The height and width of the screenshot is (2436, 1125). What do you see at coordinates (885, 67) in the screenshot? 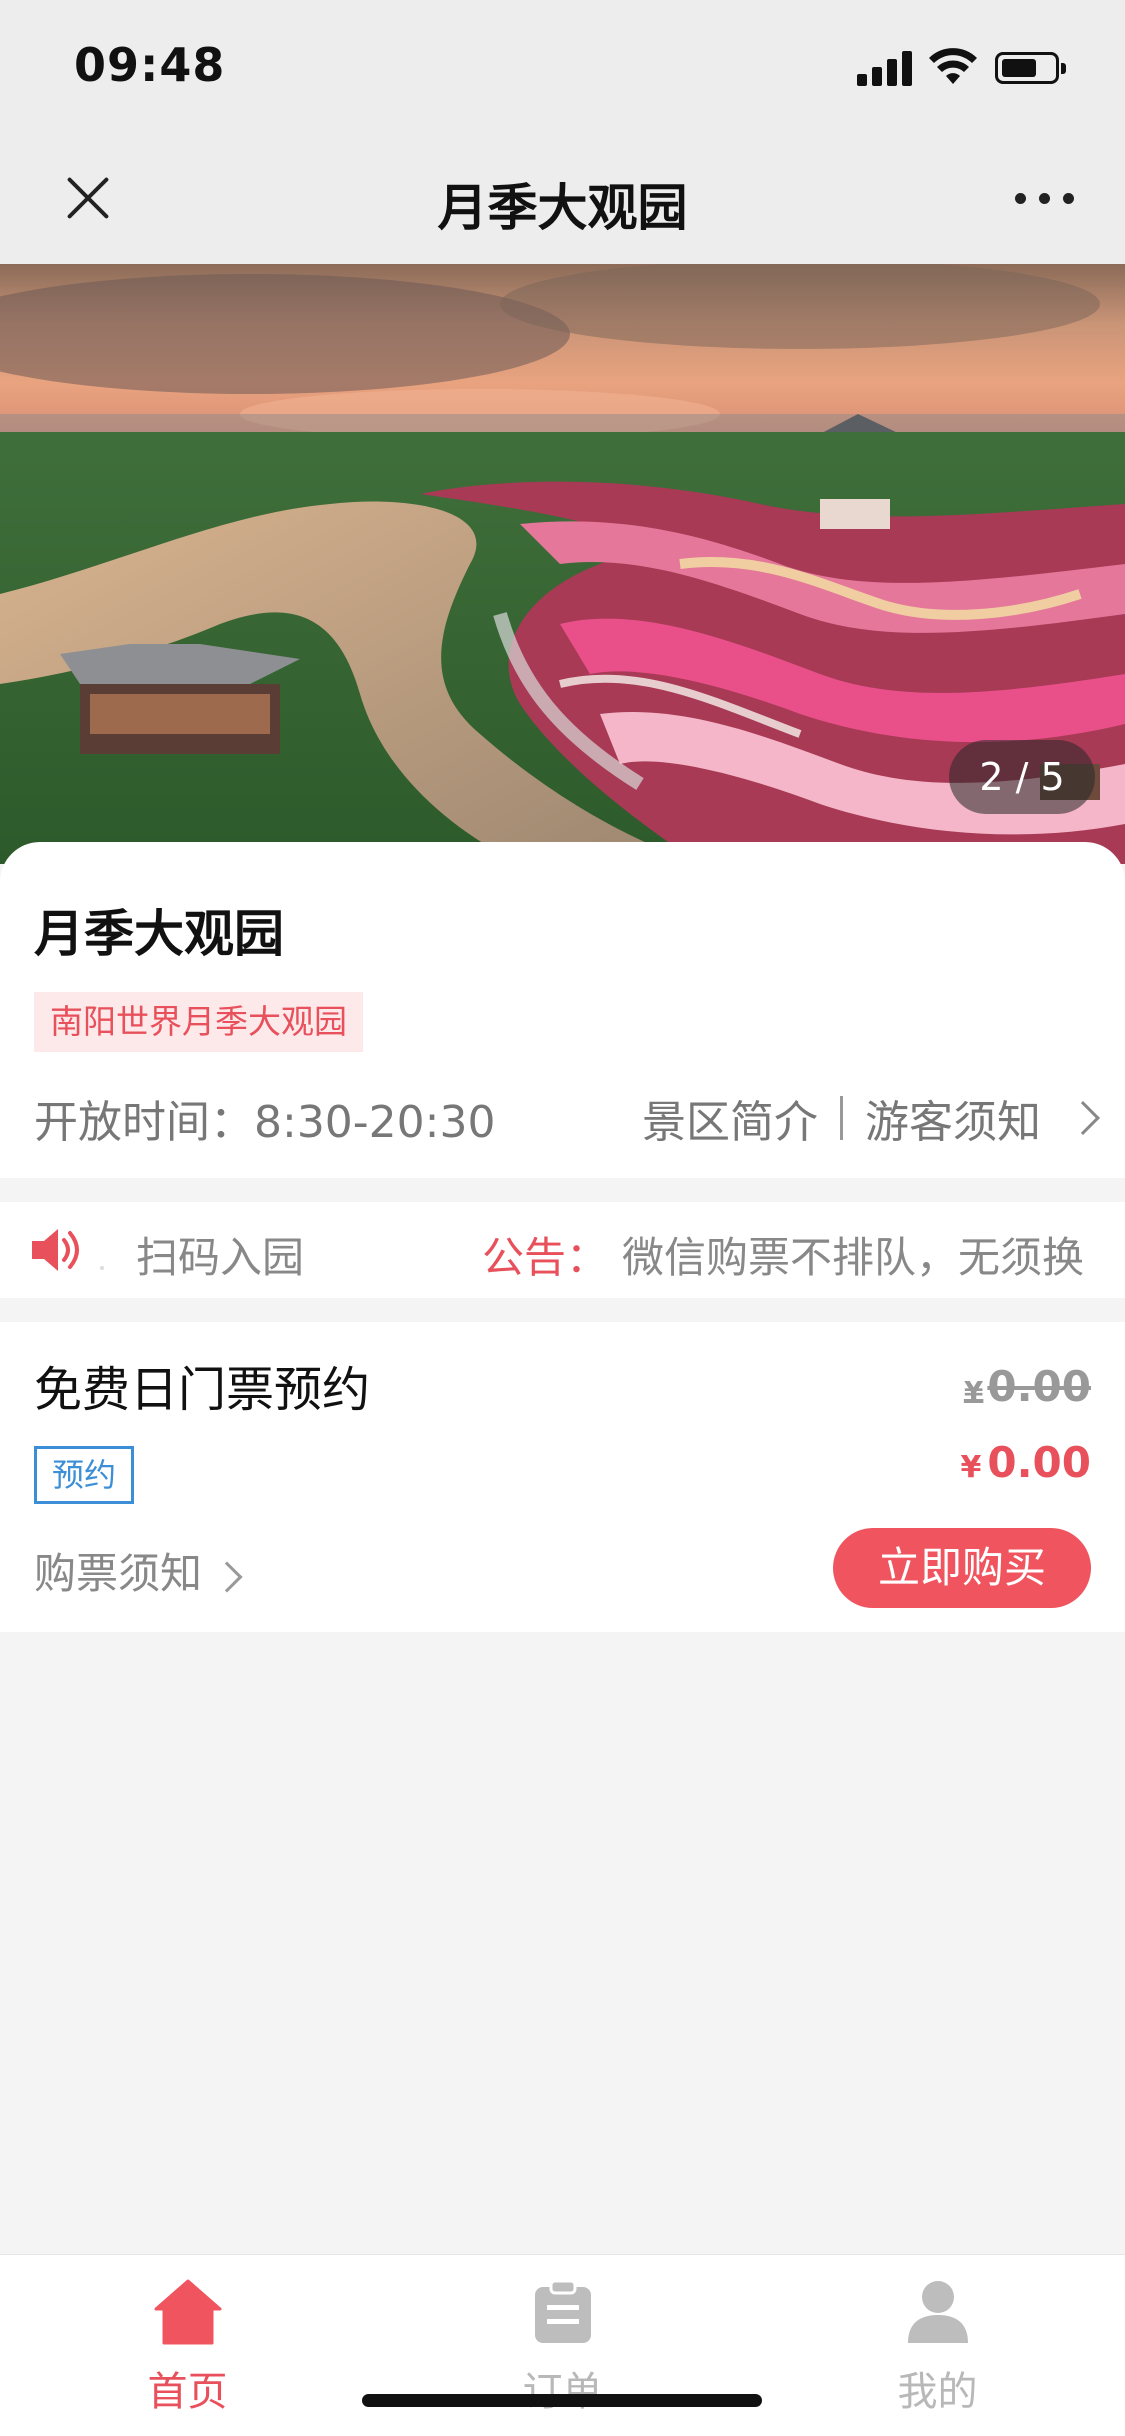
I see `cellular-signal-icon` at bounding box center [885, 67].